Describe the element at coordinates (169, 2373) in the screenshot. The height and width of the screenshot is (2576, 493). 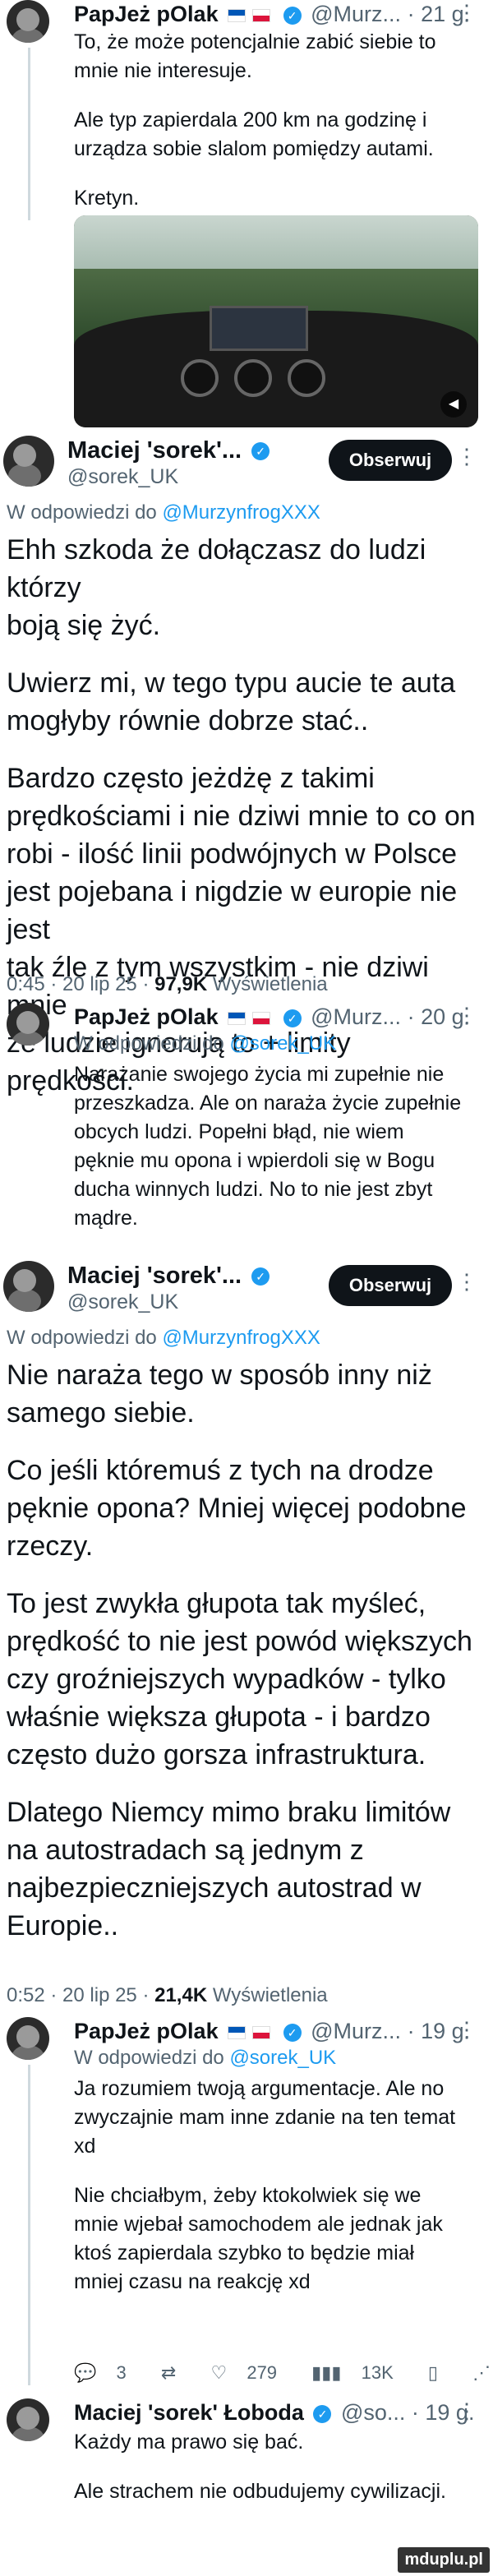
I see `repost-icon: ⇄` at that location.